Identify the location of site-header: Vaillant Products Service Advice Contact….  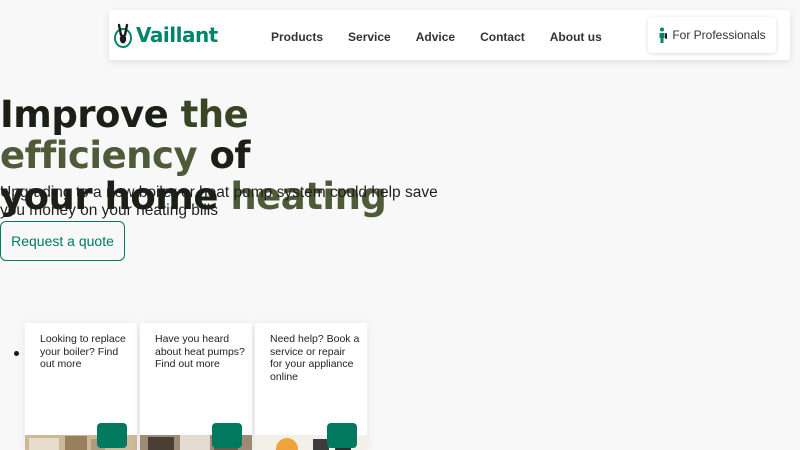
(449, 35).